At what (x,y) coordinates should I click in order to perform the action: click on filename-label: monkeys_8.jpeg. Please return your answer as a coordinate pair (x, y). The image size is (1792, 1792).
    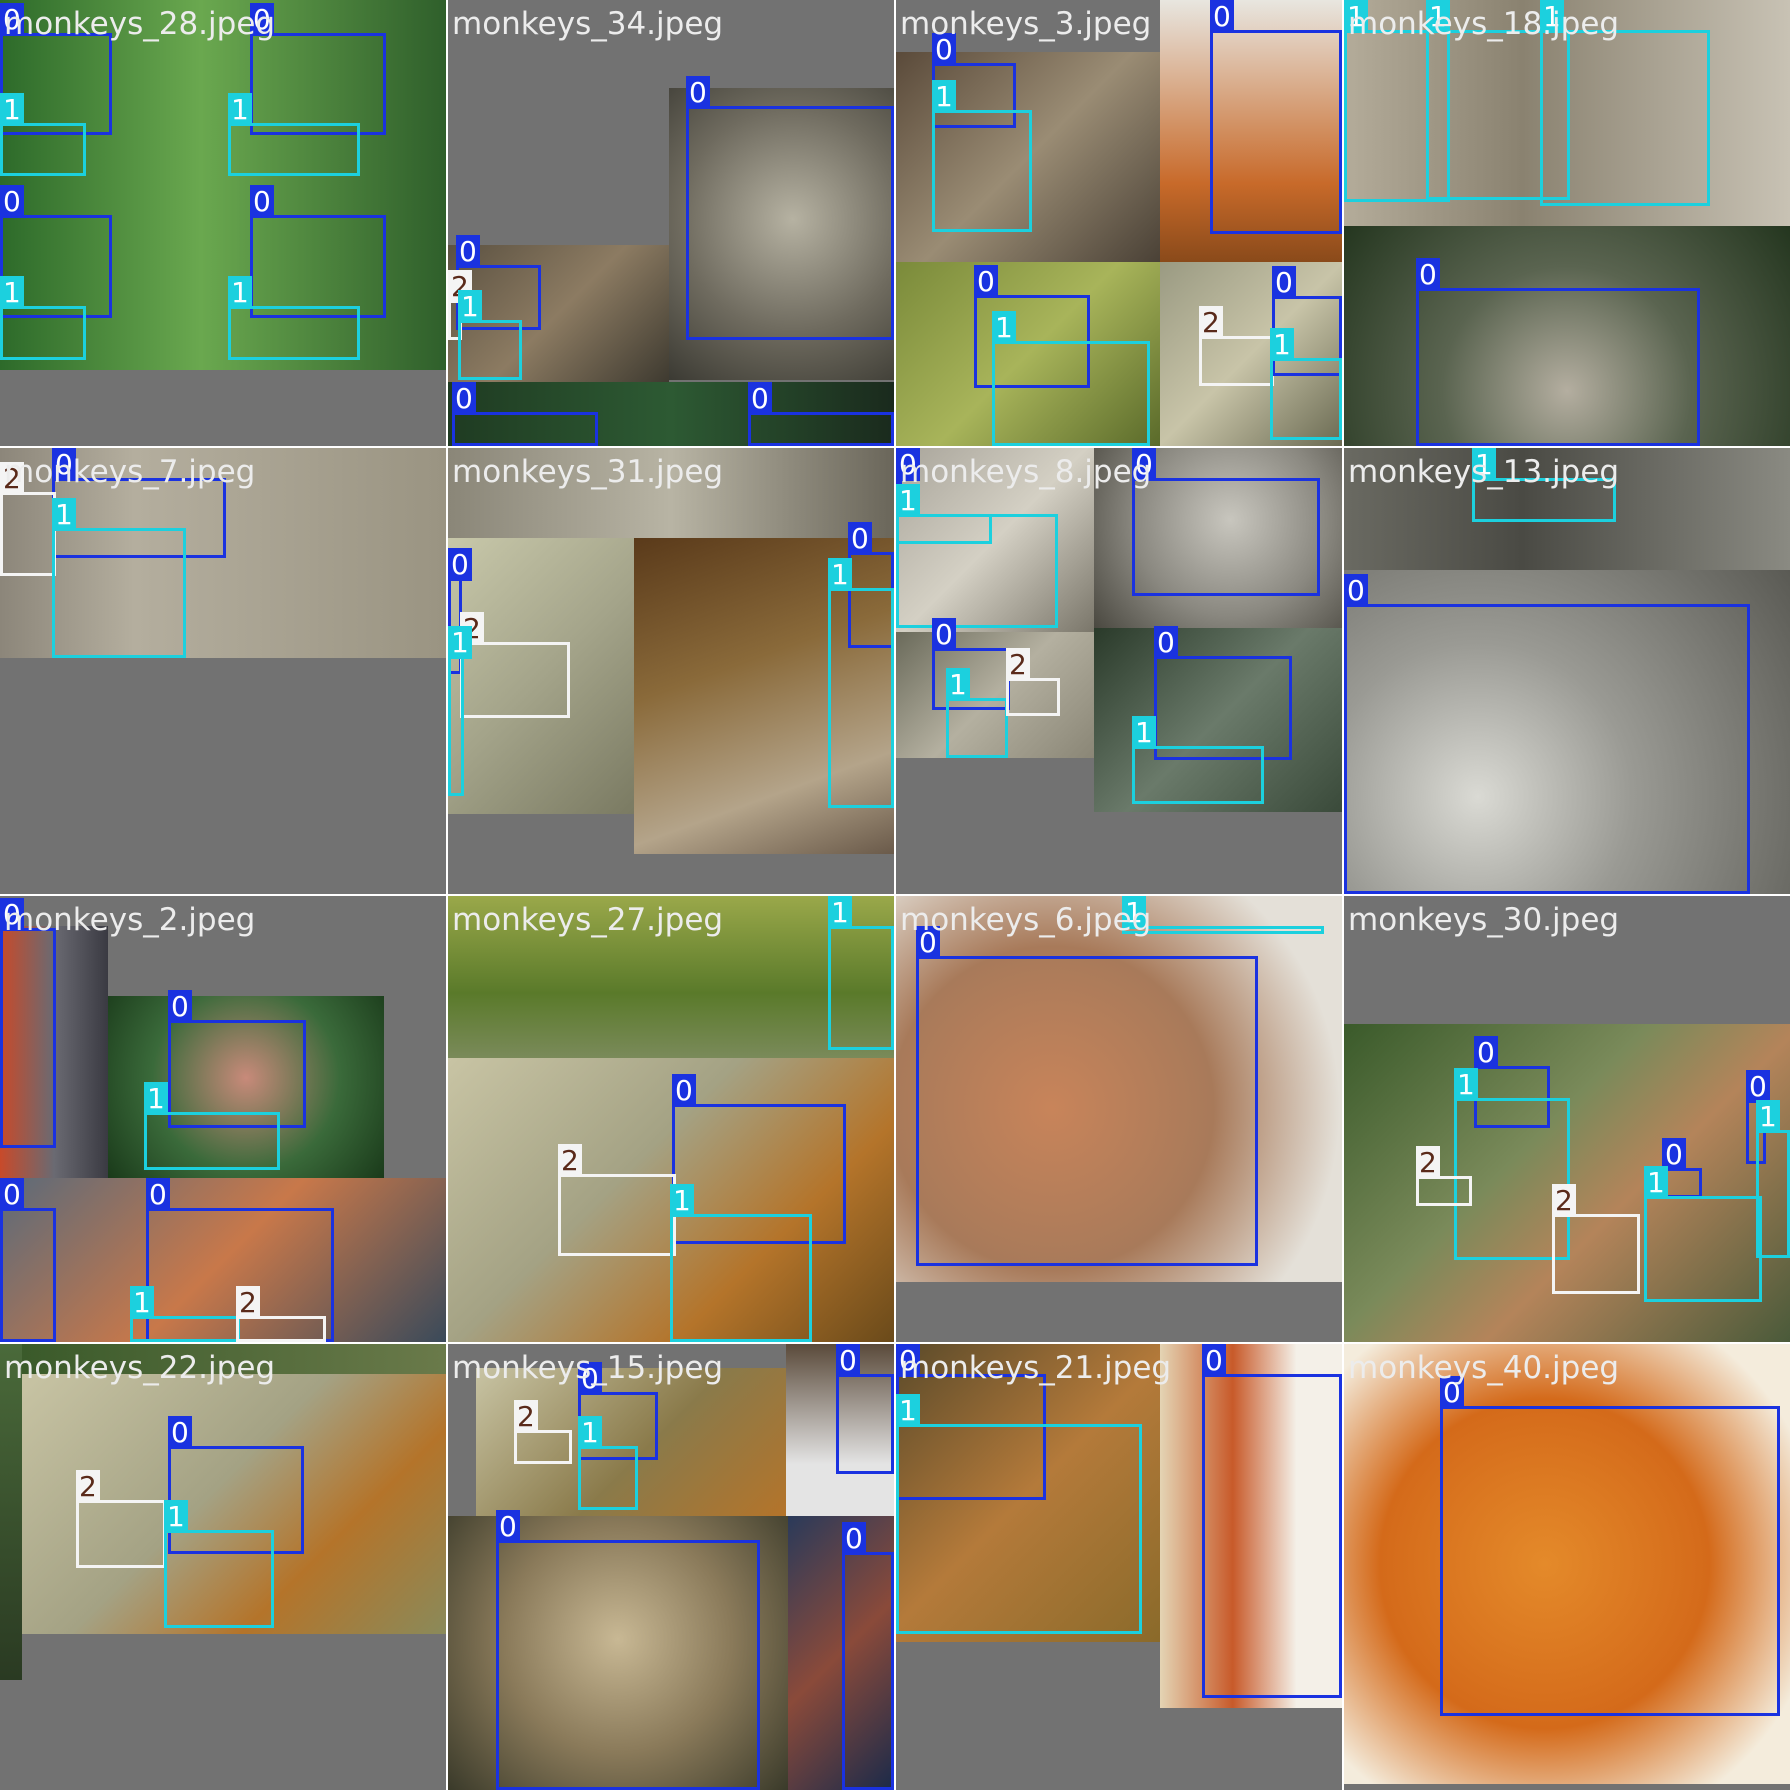
    Looking at the image, I should click on (1026, 472).